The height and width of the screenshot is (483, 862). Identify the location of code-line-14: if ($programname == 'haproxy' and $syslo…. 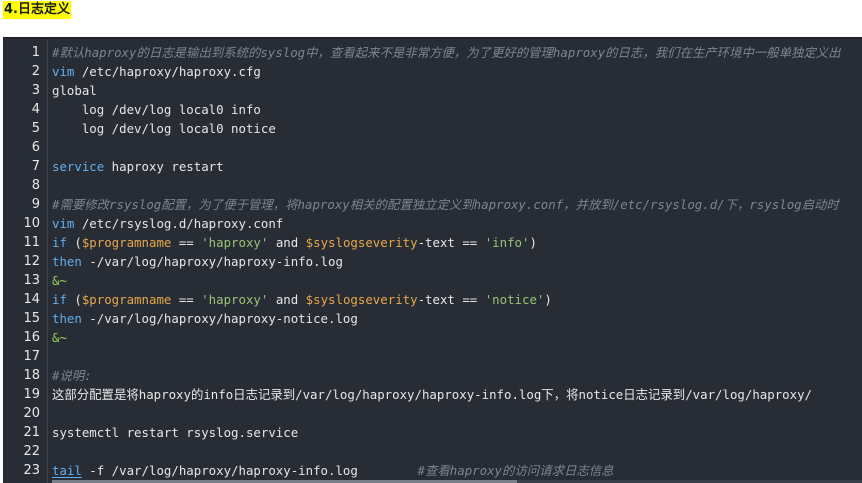
(457, 299).